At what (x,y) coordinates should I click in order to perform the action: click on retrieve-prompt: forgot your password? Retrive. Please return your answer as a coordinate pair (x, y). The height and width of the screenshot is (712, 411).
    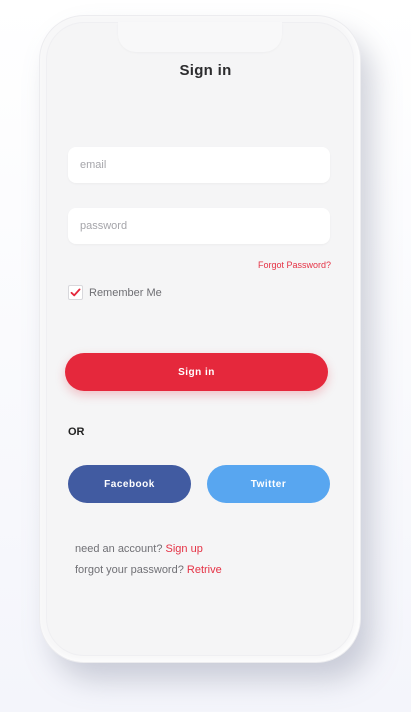
    Looking at the image, I should click on (148, 570).